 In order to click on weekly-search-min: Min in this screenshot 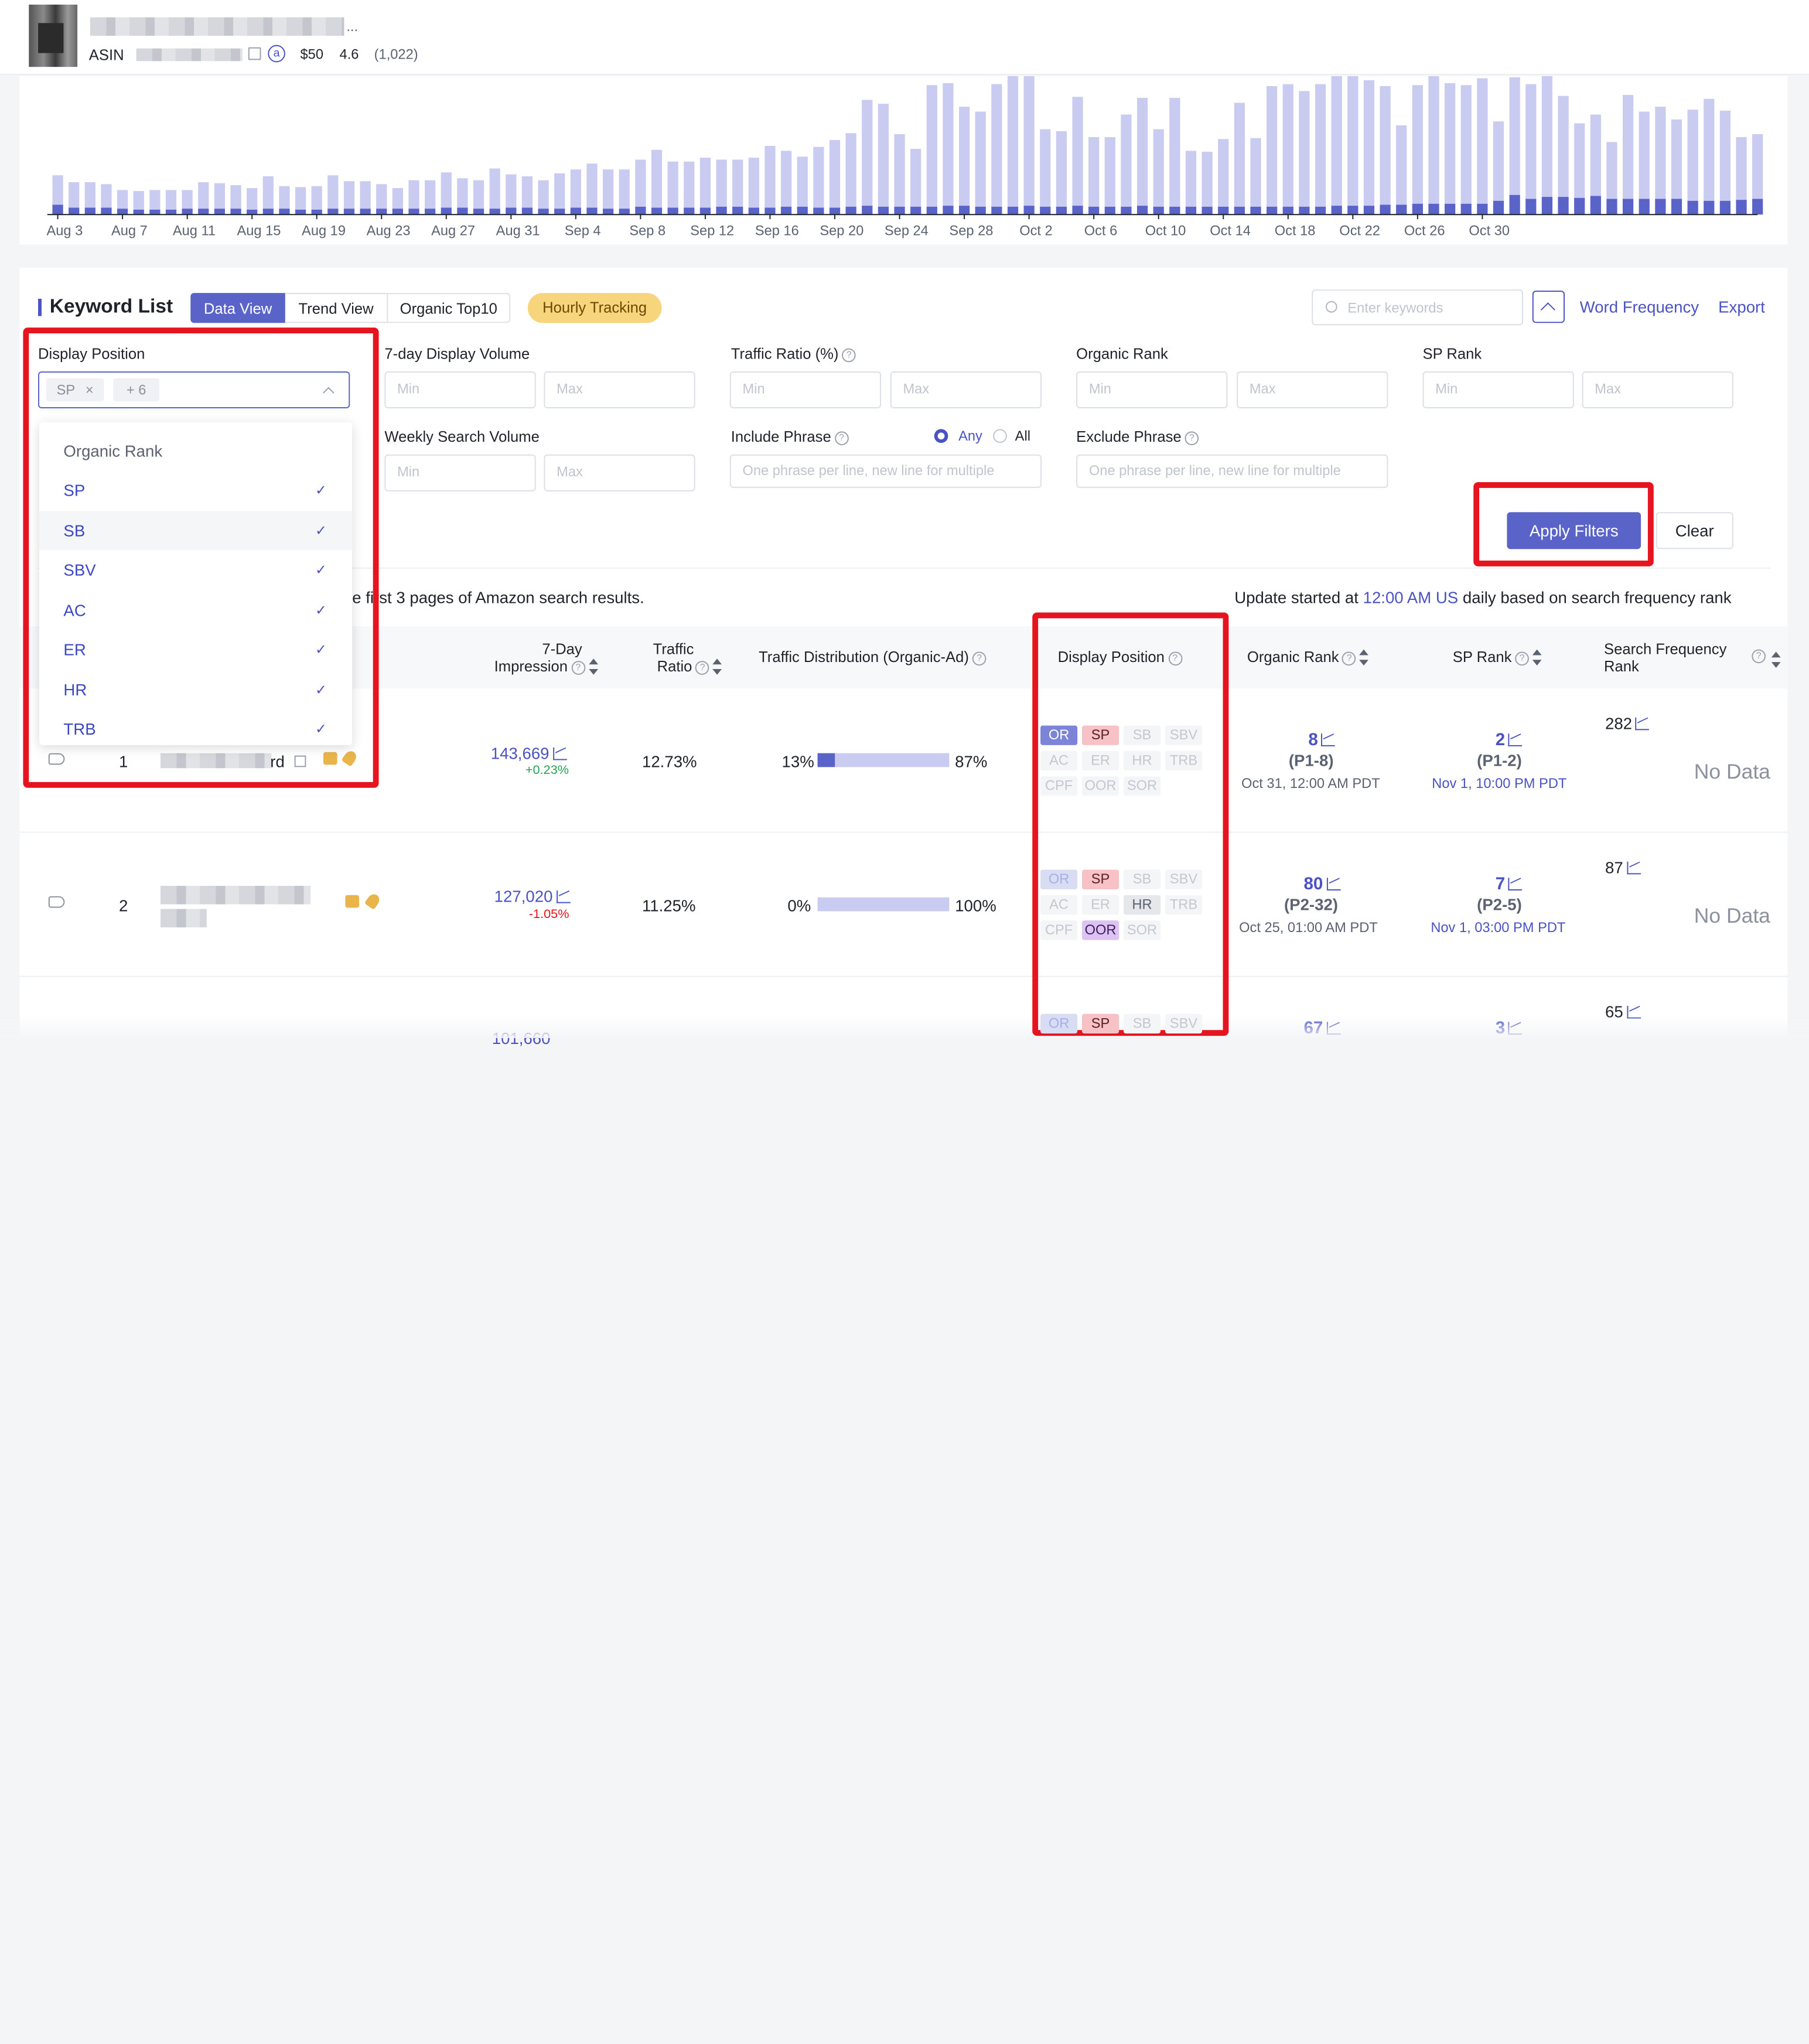, I will do `click(460, 473)`.